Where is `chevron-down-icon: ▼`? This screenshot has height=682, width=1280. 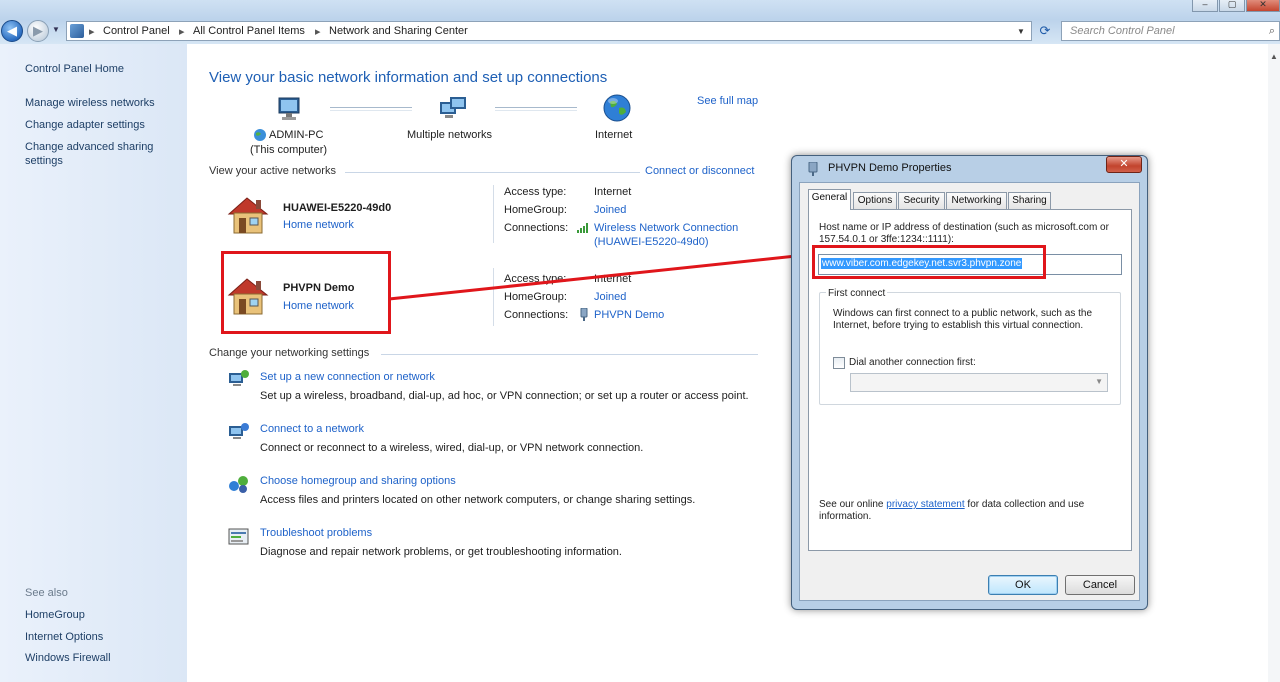
chevron-down-icon: ▼ is located at coordinates (1099, 381).